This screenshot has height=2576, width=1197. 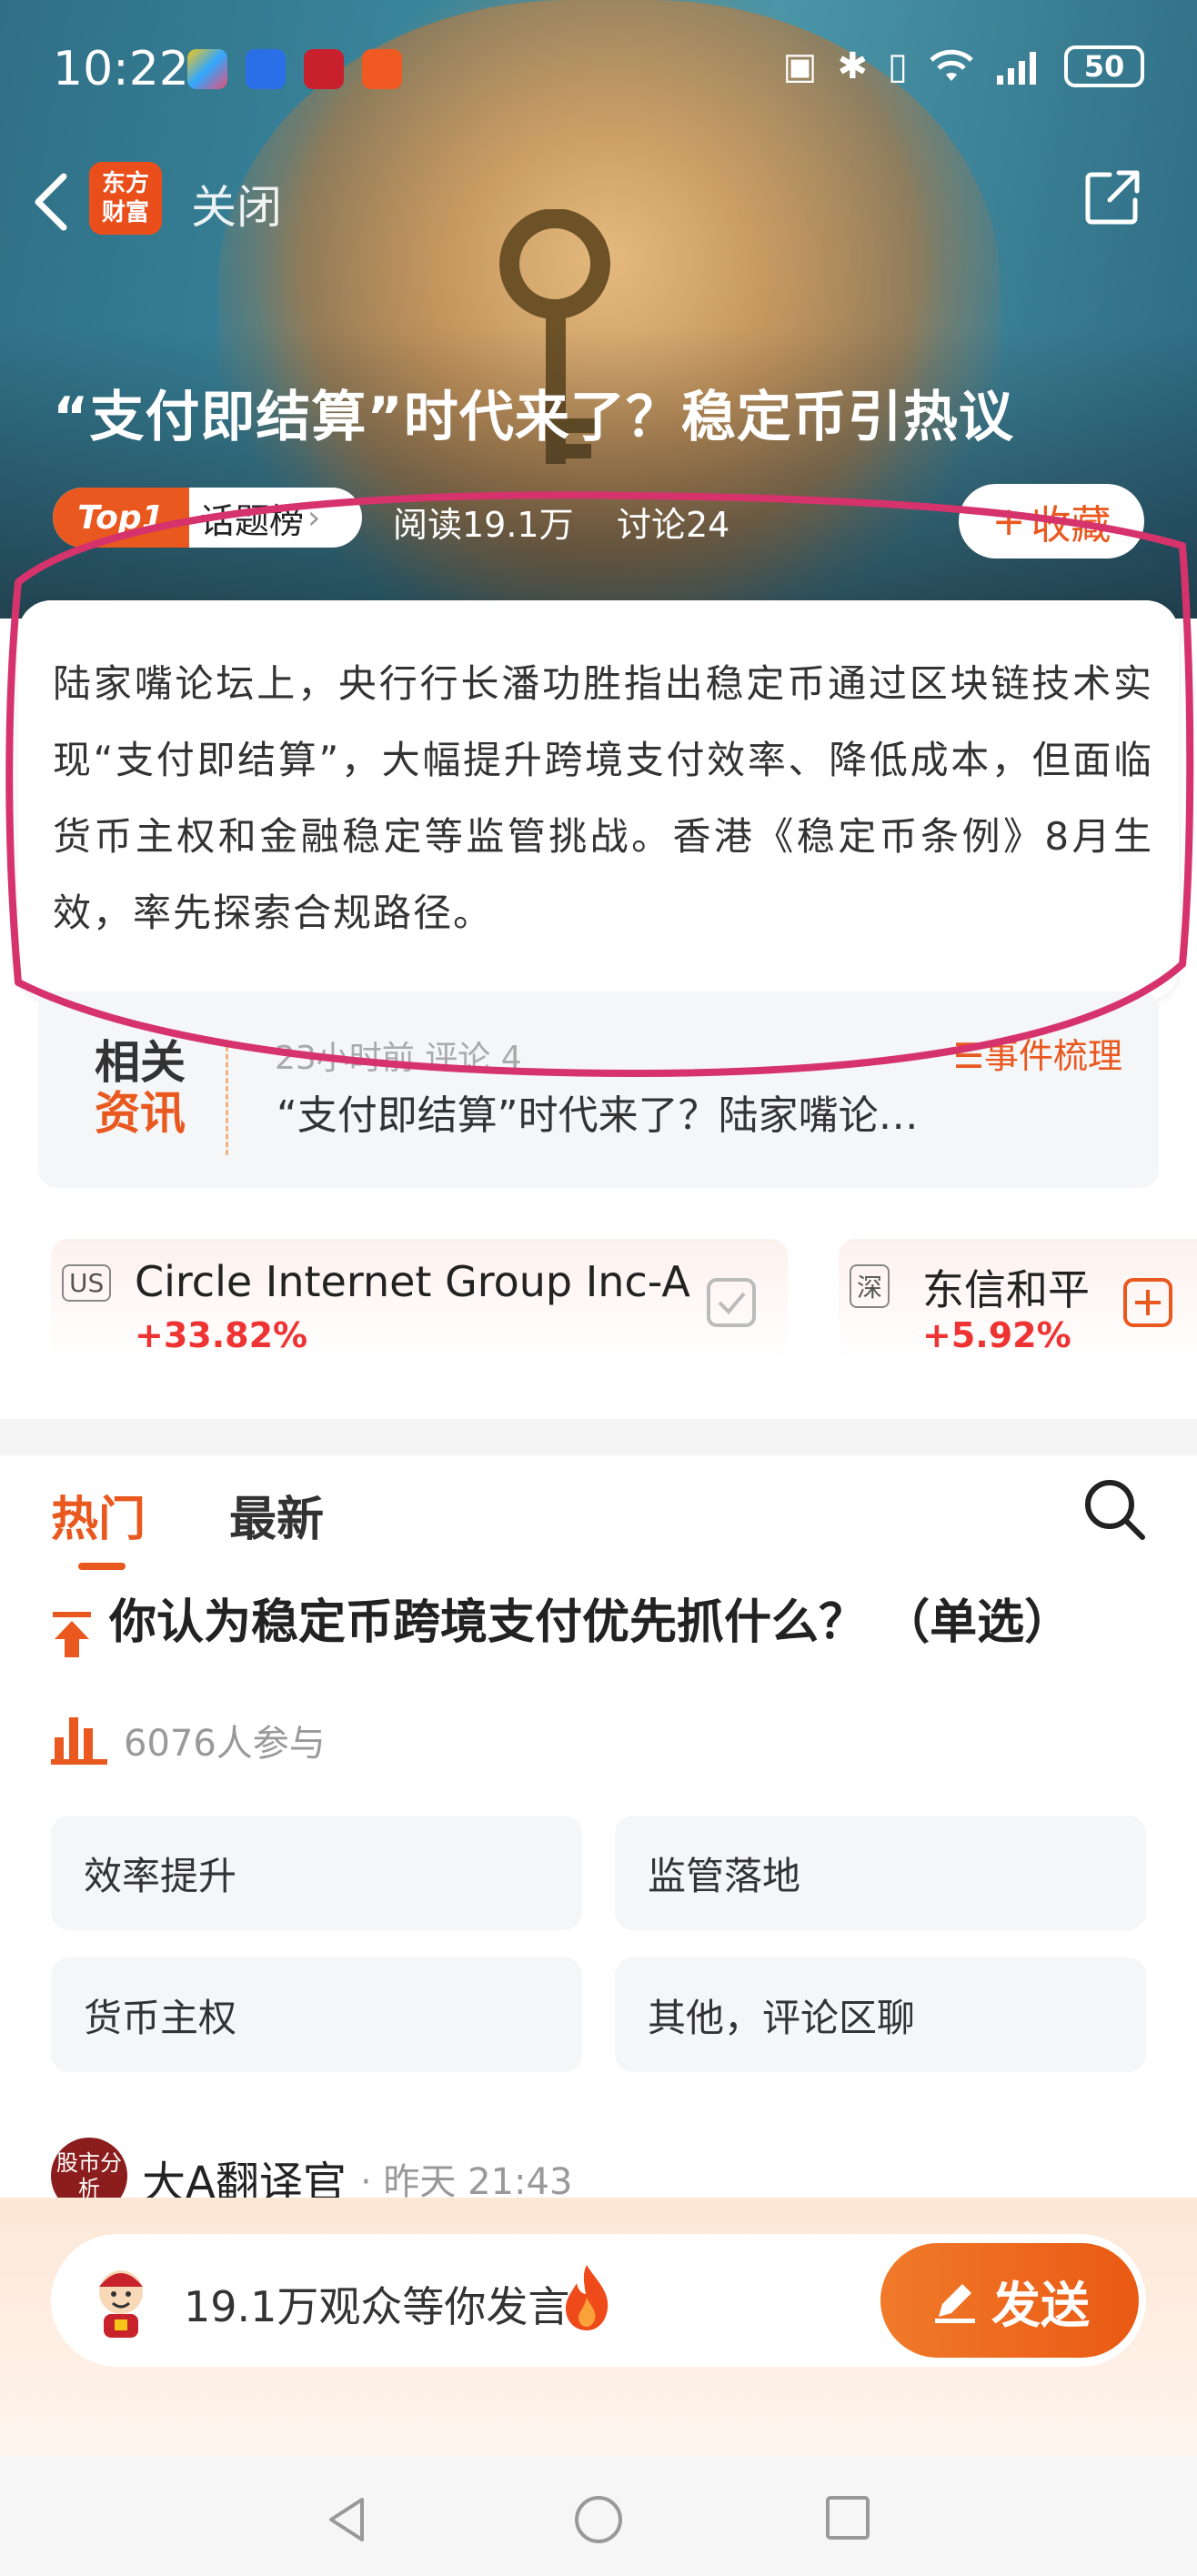 I want to click on status-time: 10:22, so click(x=121, y=69).